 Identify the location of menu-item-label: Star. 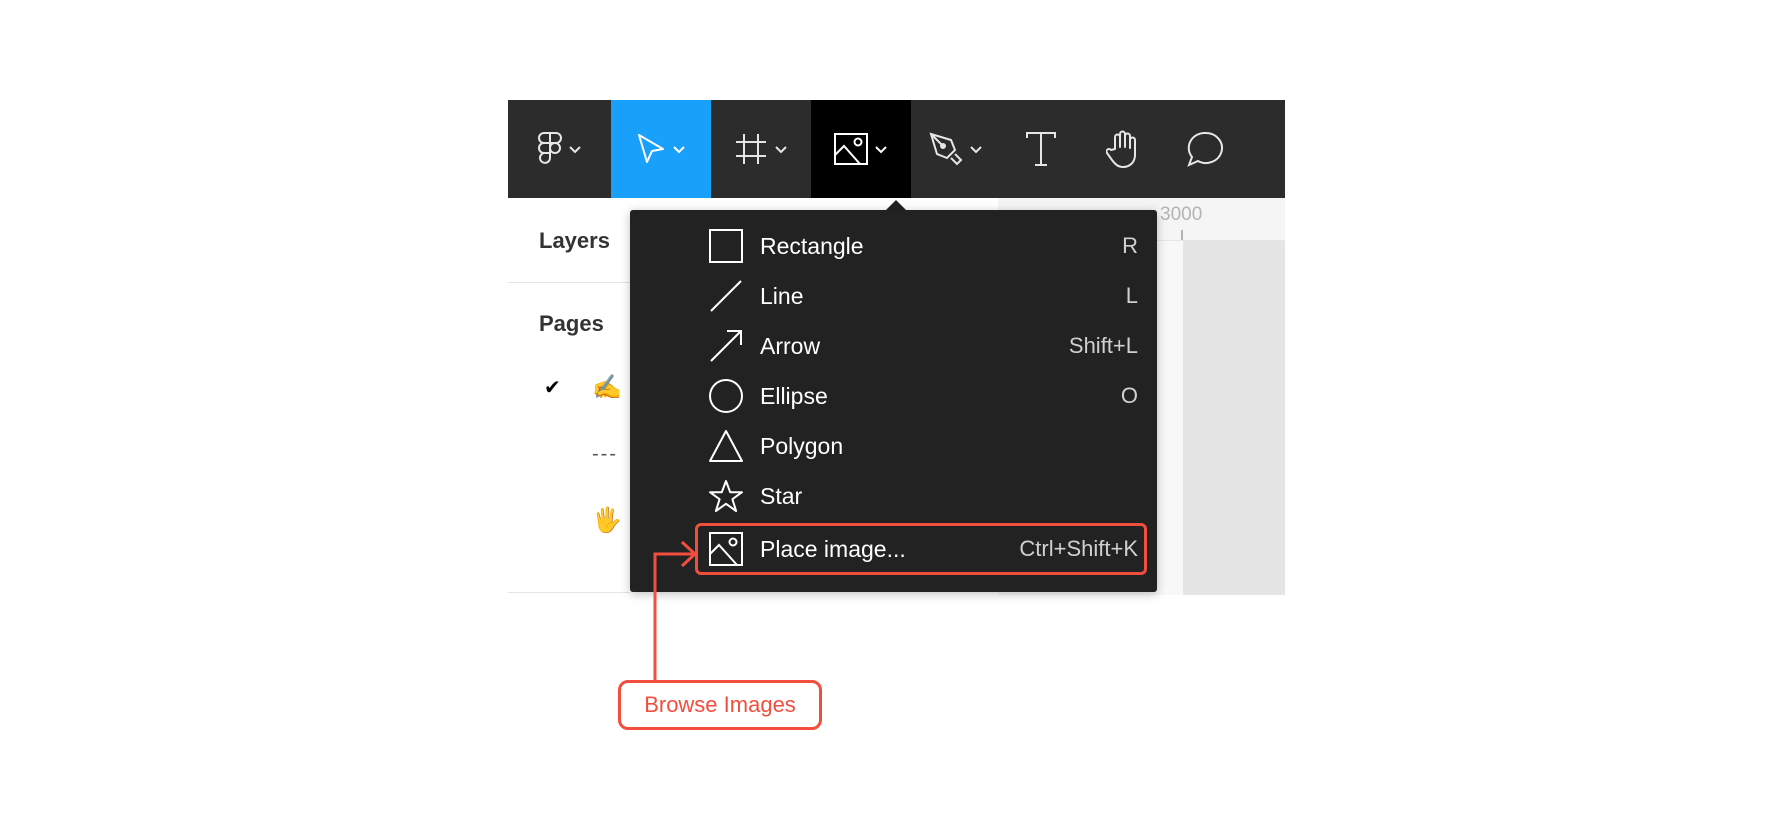
(781, 495).